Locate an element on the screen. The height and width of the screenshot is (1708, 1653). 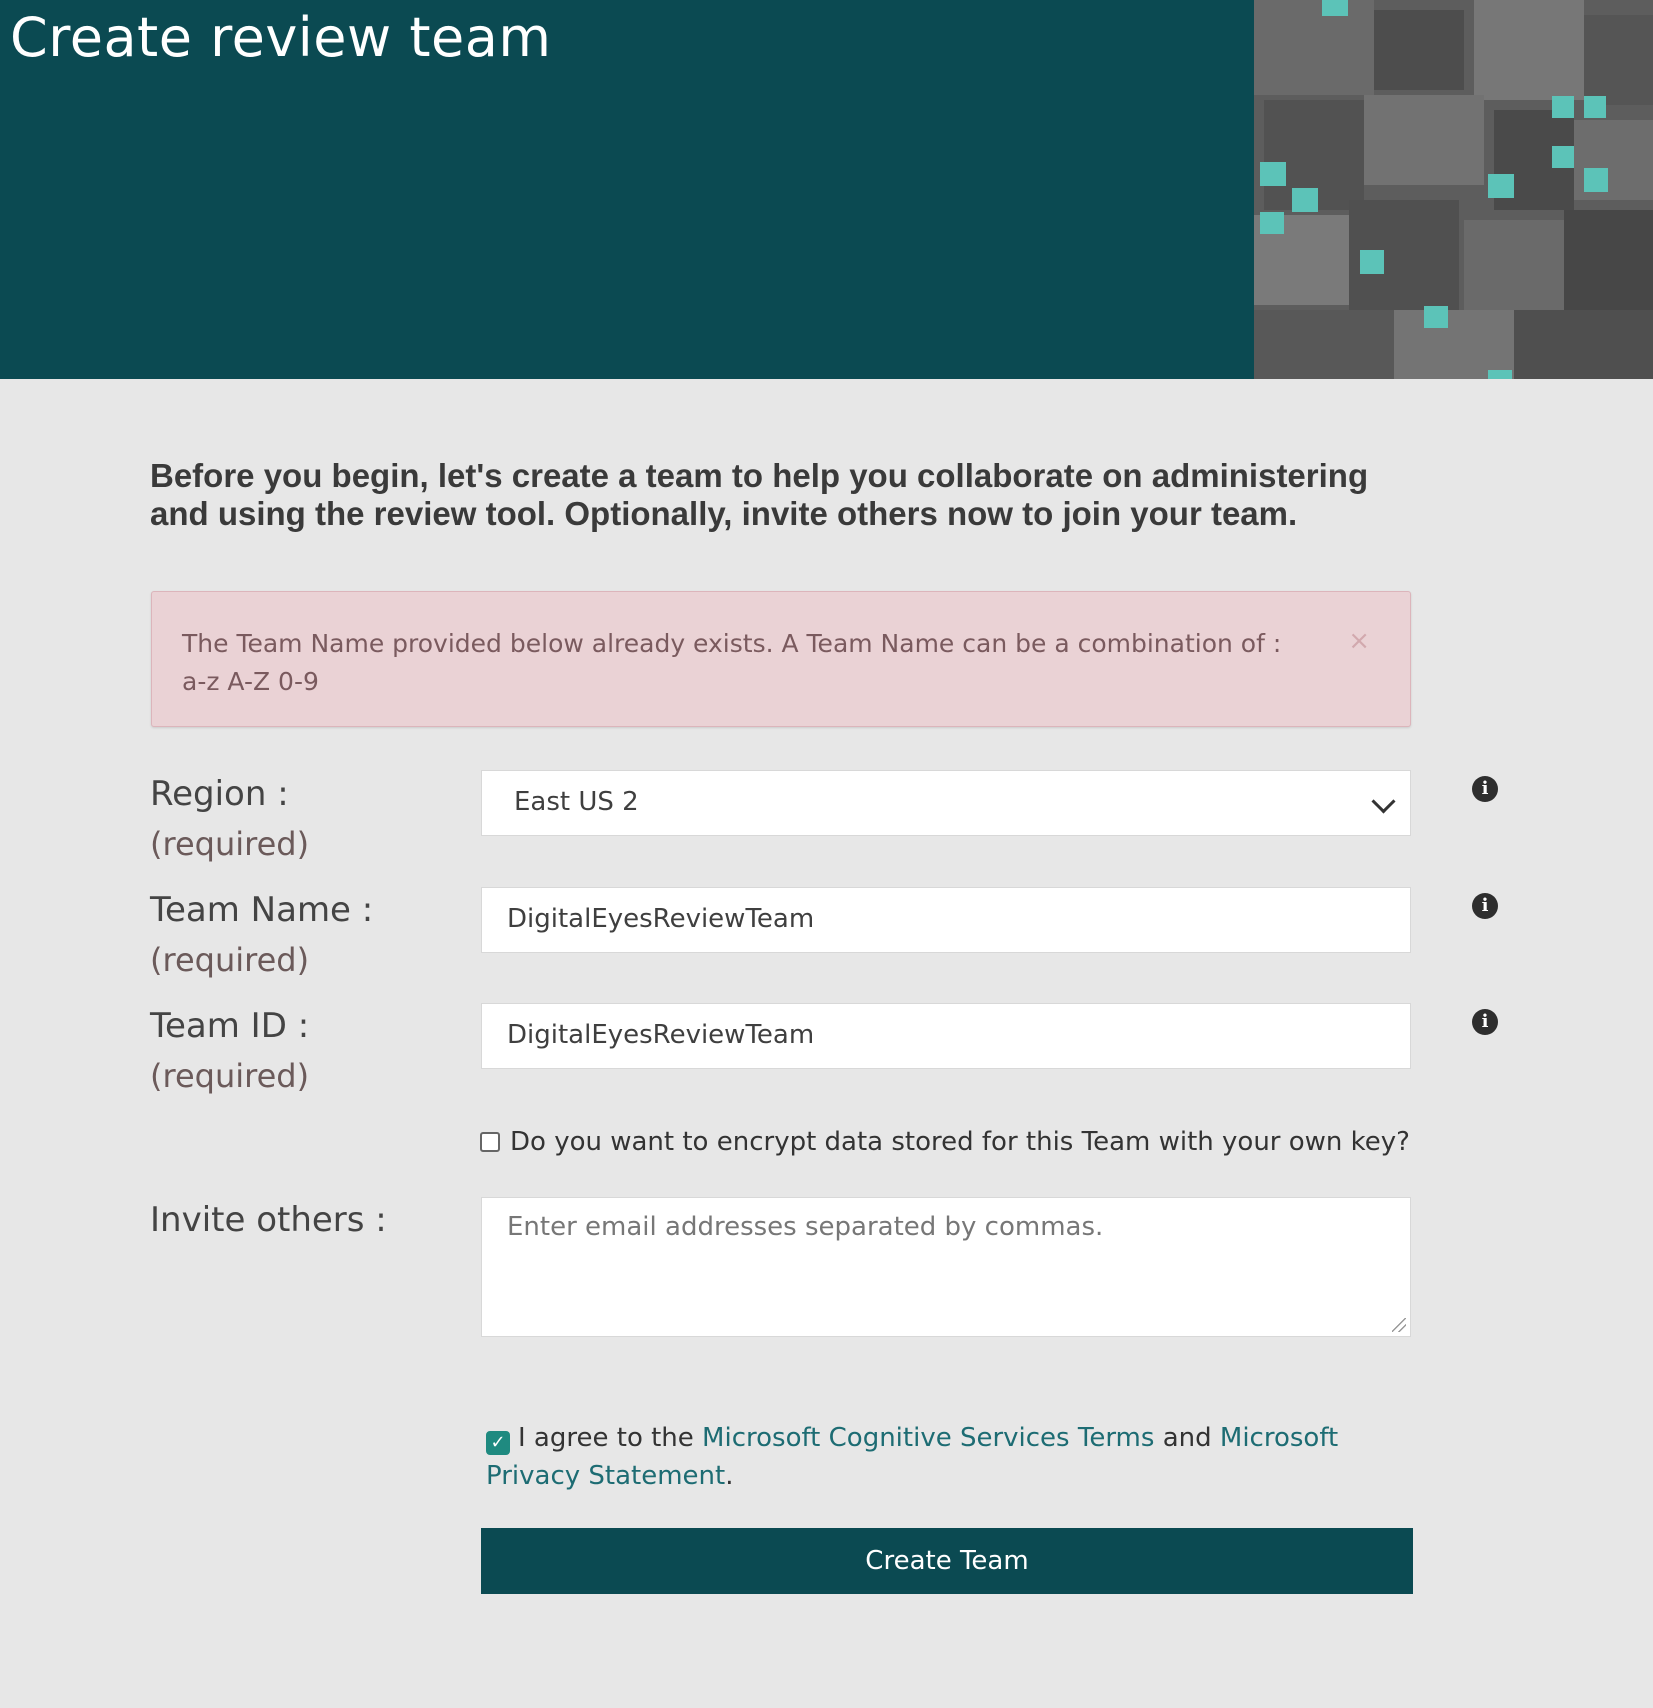
terms-link: Microsoft Cognitive Services Terms is located at coordinates (928, 1438).